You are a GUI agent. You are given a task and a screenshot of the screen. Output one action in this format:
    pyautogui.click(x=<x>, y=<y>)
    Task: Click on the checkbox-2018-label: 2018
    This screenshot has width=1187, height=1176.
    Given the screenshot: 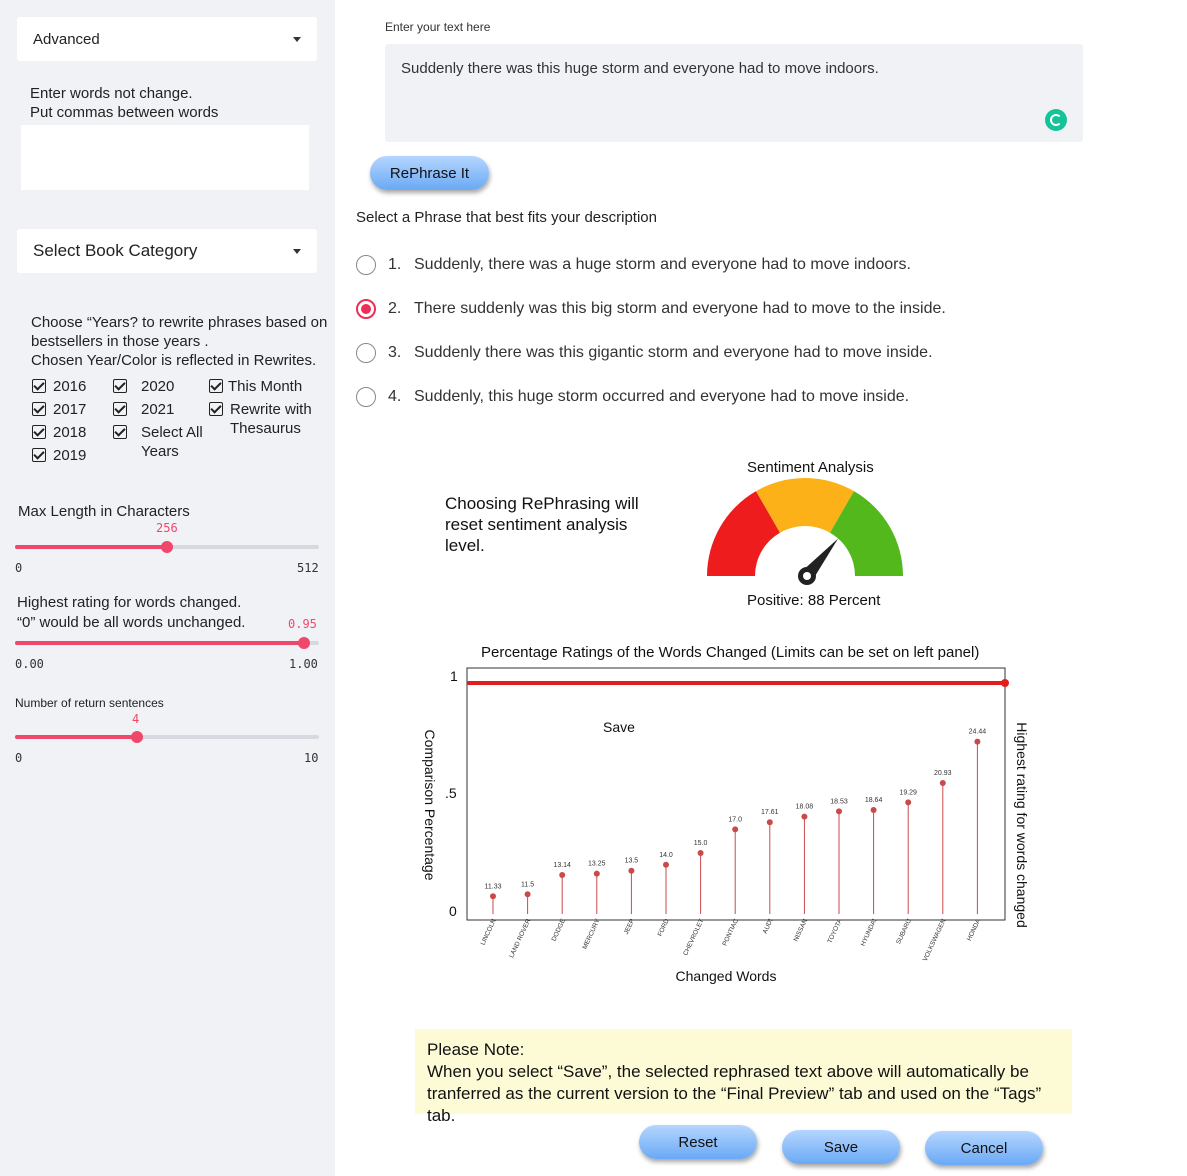 What is the action you would take?
    pyautogui.click(x=70, y=432)
    